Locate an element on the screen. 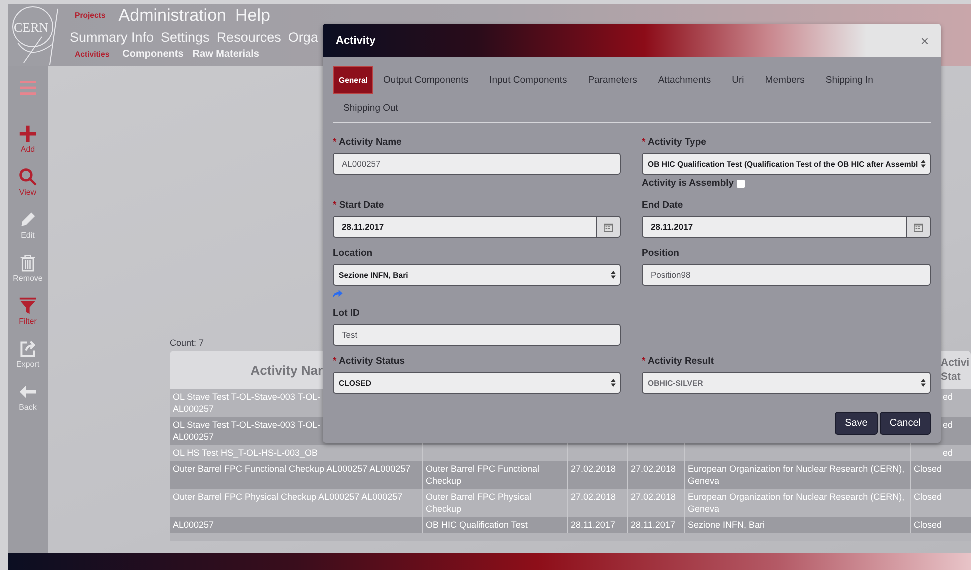  trash-icon is located at coordinates (27, 263).